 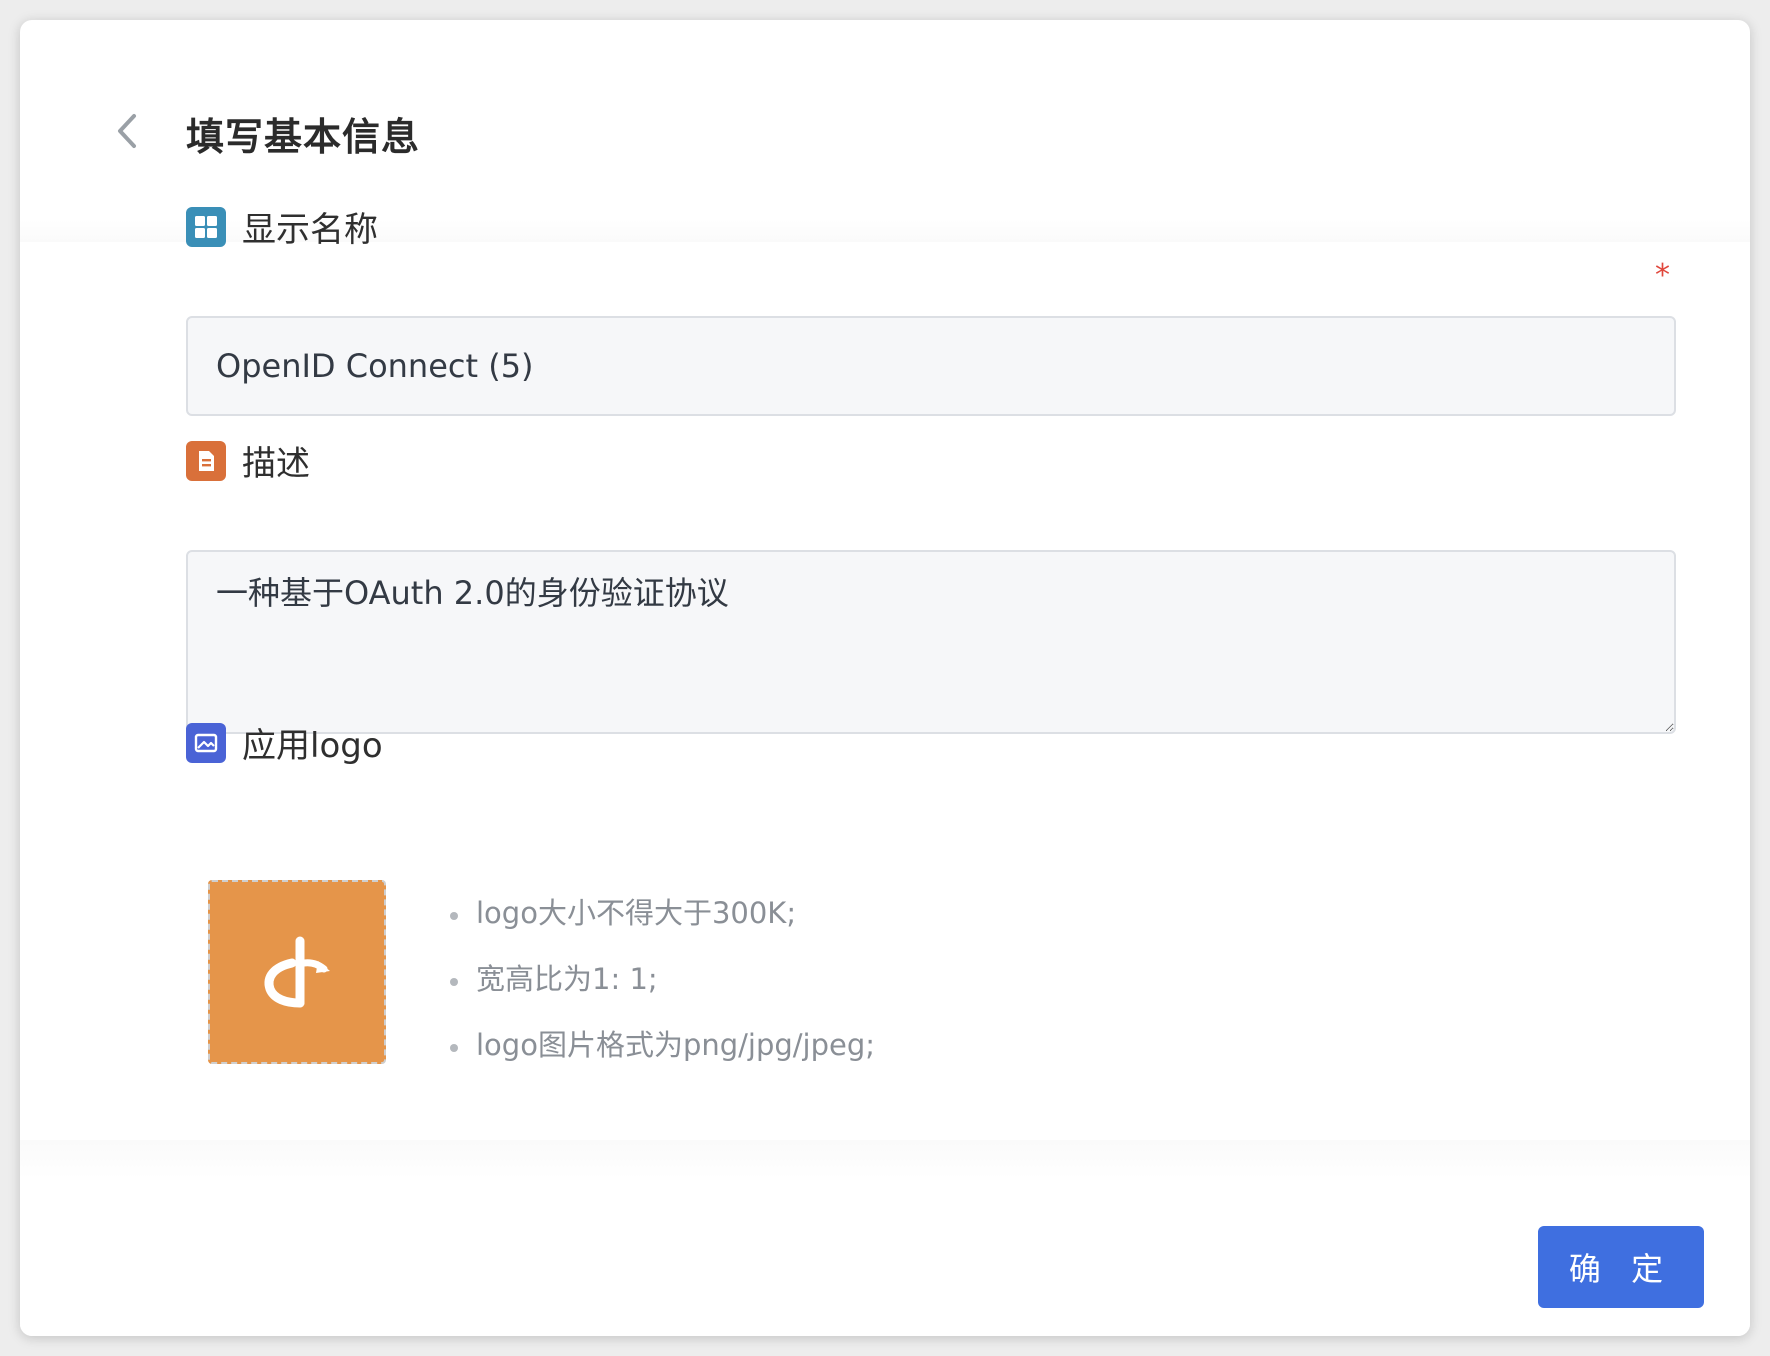 What do you see at coordinates (303, 137) in the screenshot?
I see `page-title: 填写基本信息` at bounding box center [303, 137].